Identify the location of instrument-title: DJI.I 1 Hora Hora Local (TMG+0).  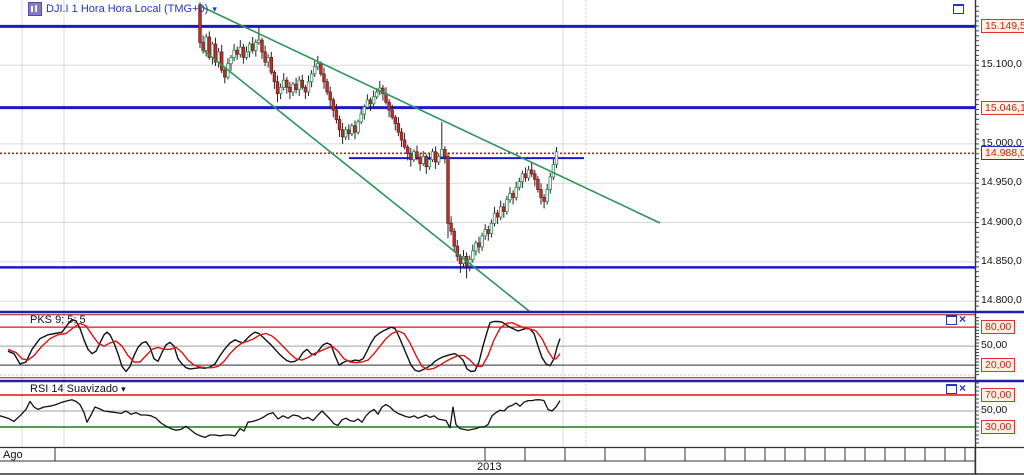
(127, 9).